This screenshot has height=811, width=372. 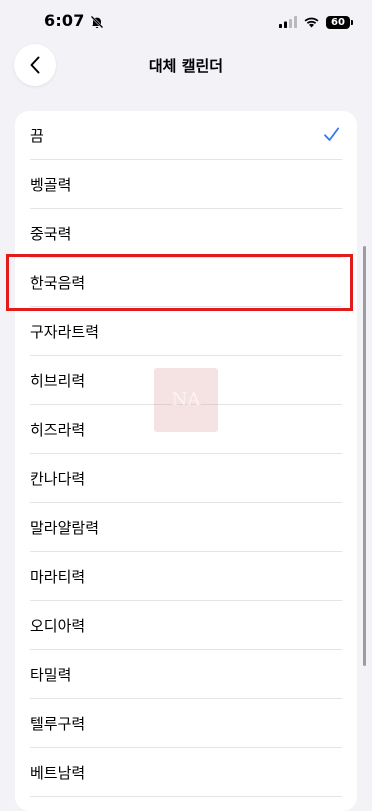 What do you see at coordinates (64, 20) in the screenshot?
I see `status-time: 6:07` at bounding box center [64, 20].